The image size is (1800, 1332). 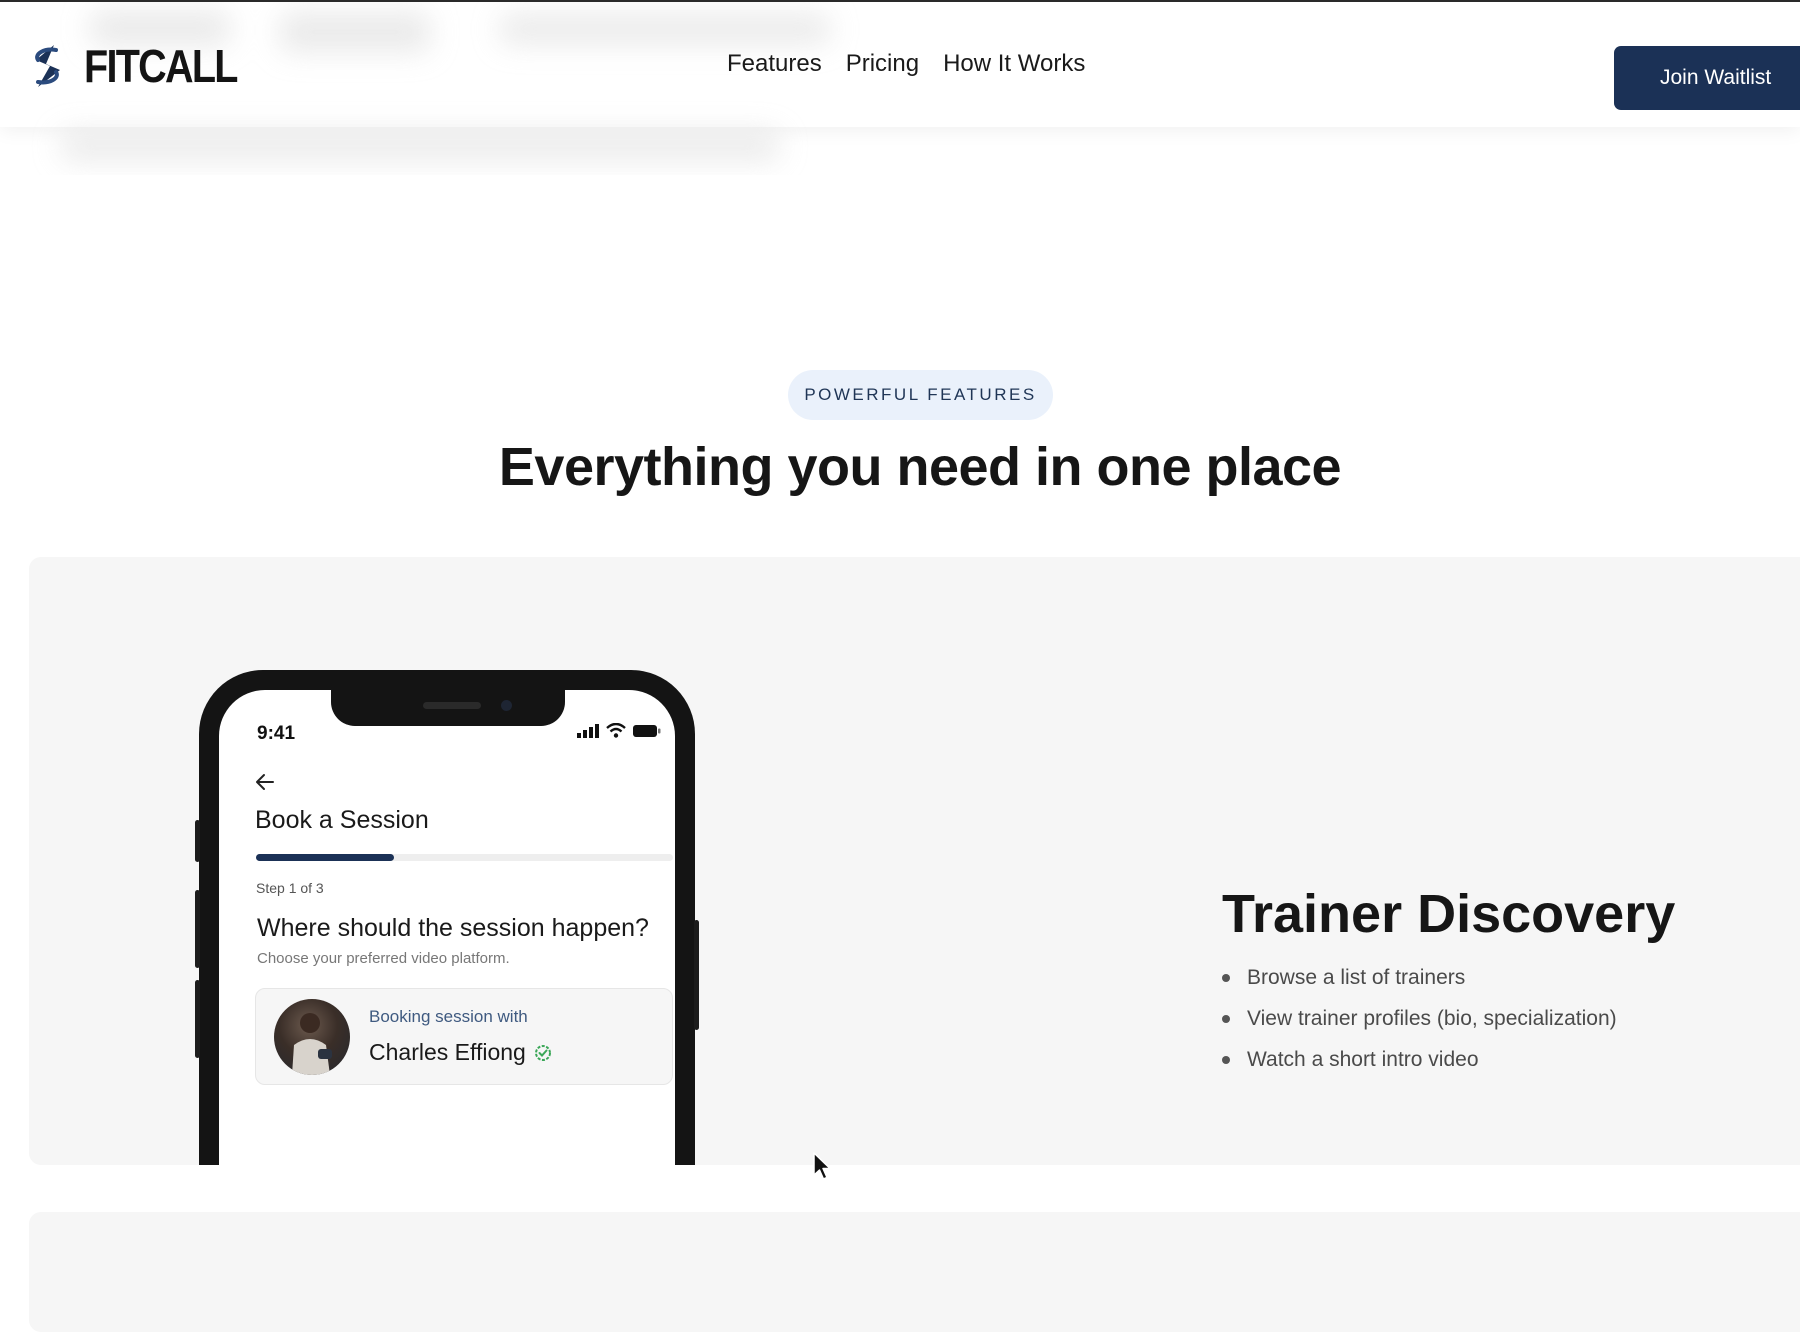 I want to click on wifi-icon, so click(x=616, y=730).